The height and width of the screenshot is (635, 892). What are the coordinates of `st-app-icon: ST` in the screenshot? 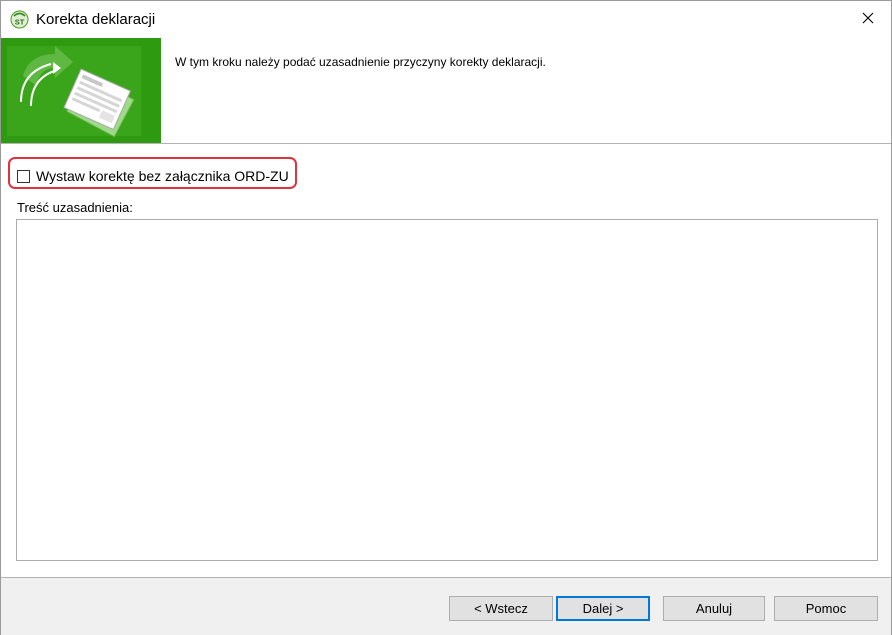 It's located at (19, 19).